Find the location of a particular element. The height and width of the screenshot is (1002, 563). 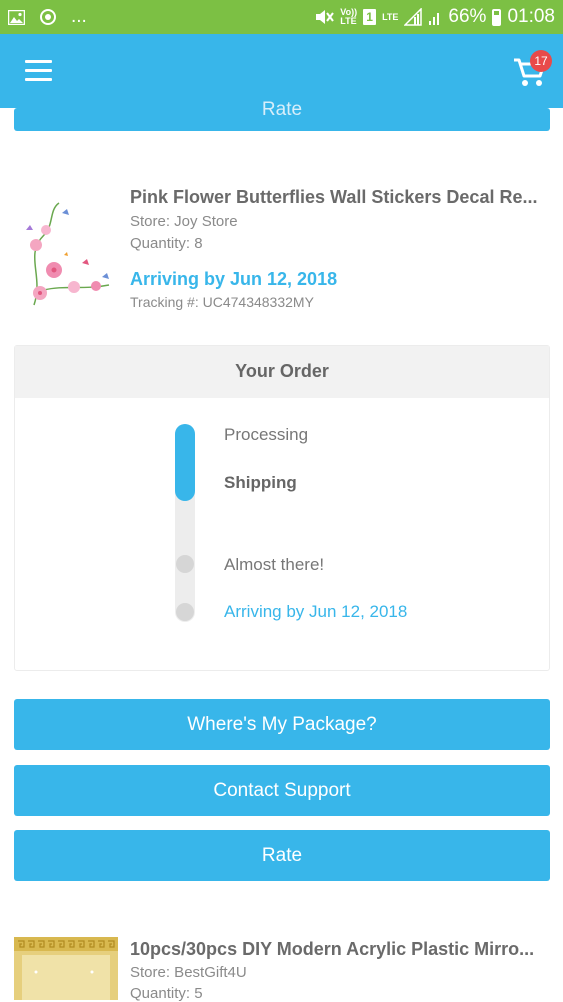

volte-indicator: Vo)) LTE is located at coordinates (348, 17).